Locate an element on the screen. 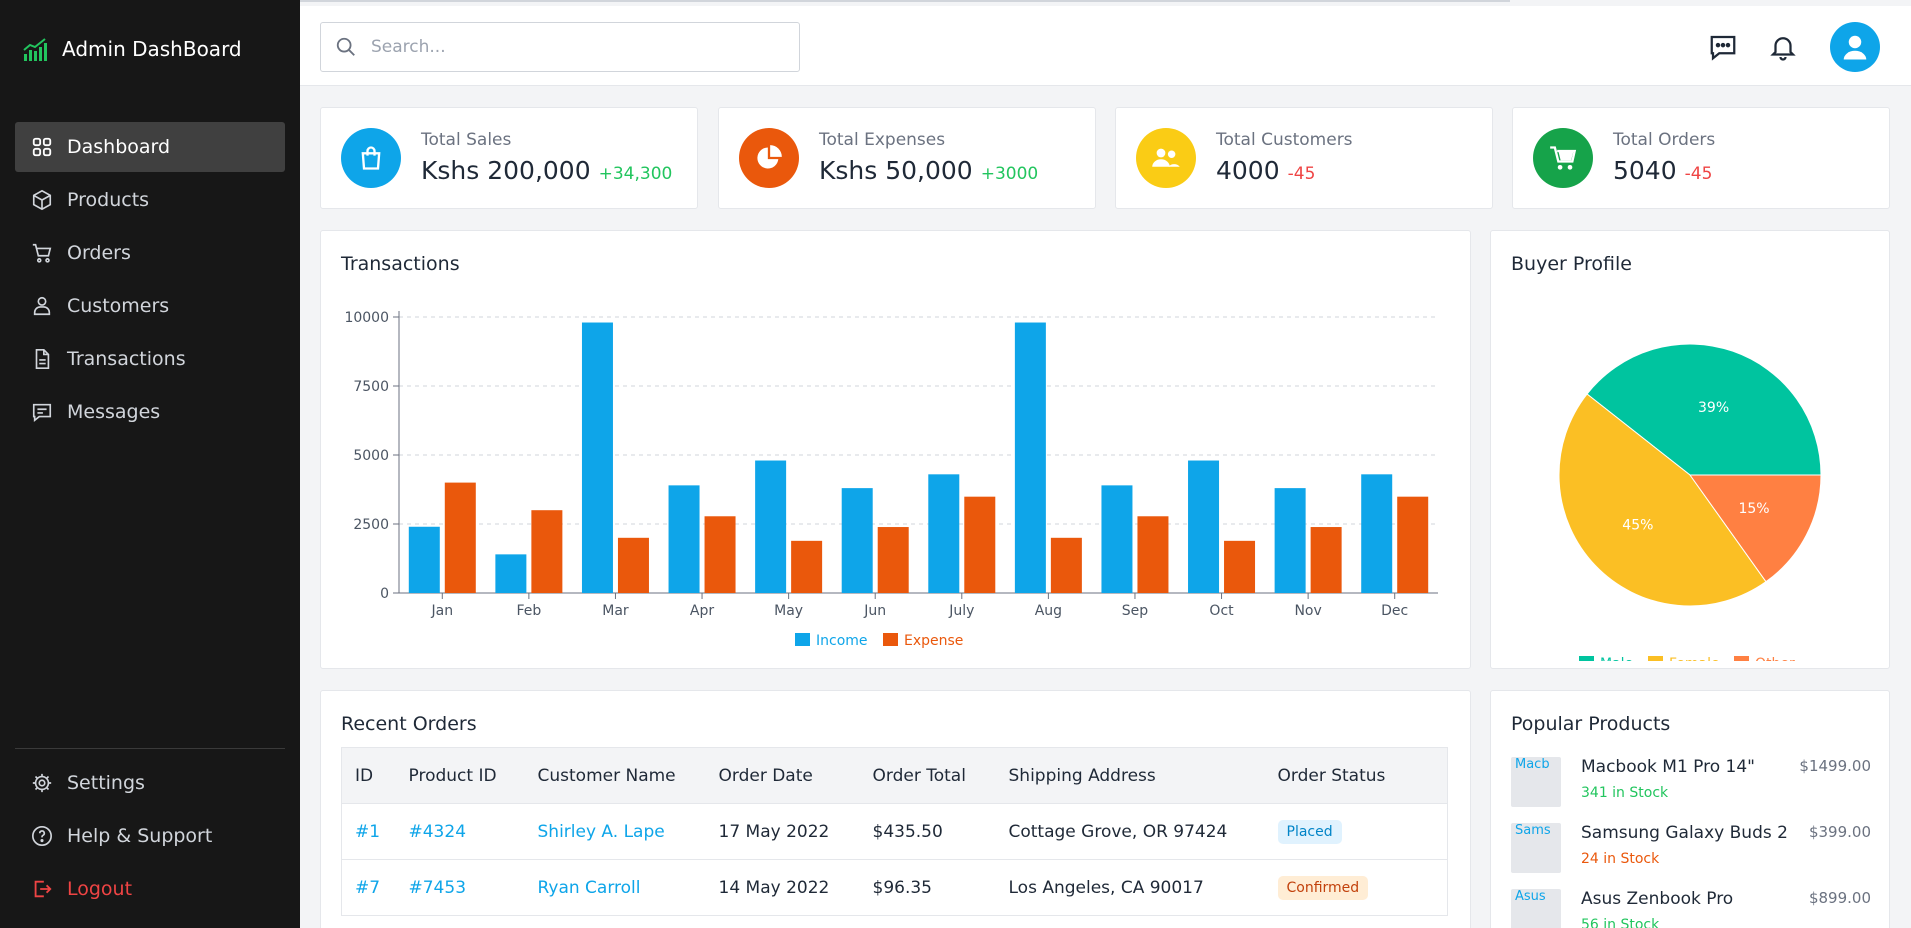 This screenshot has width=1911, height=928. customer-name-link: Ryan Carroll is located at coordinates (589, 888).